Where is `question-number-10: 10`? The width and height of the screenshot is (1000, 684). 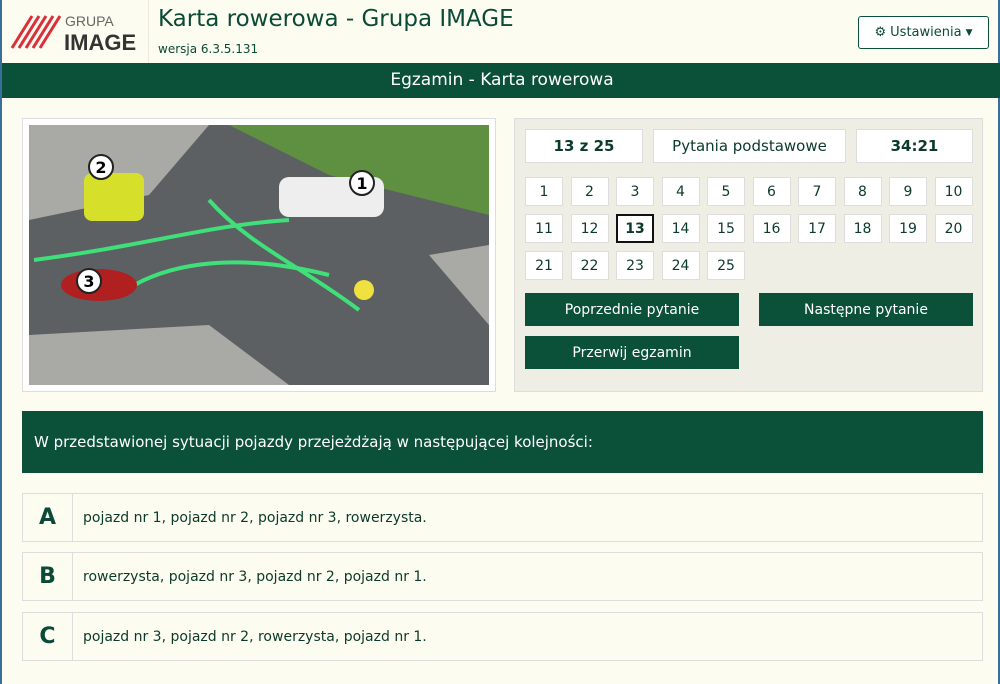
question-number-10: 10 is located at coordinates (953, 191).